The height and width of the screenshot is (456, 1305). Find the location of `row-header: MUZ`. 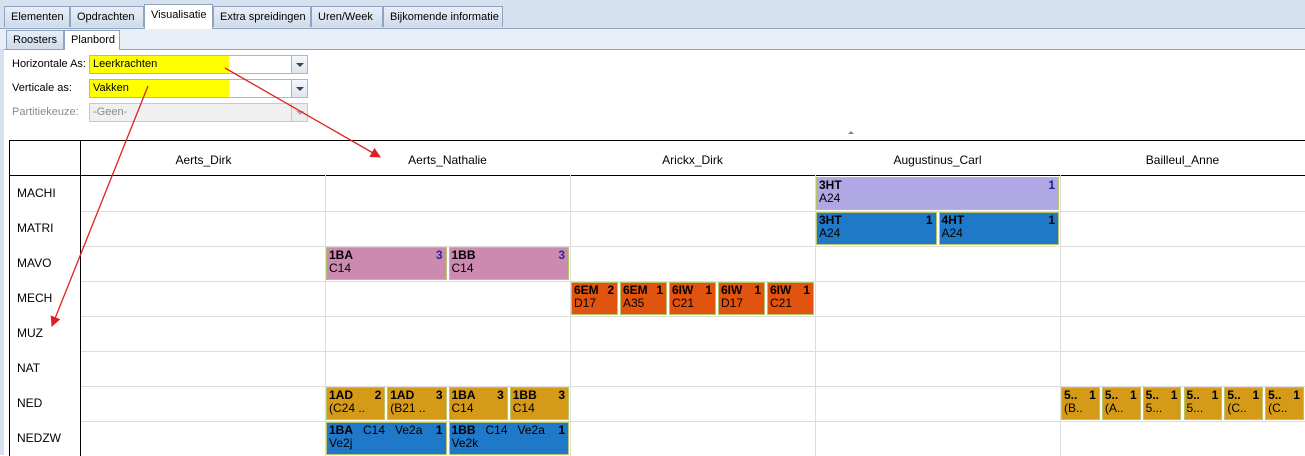

row-header: MUZ is located at coordinates (30, 333).